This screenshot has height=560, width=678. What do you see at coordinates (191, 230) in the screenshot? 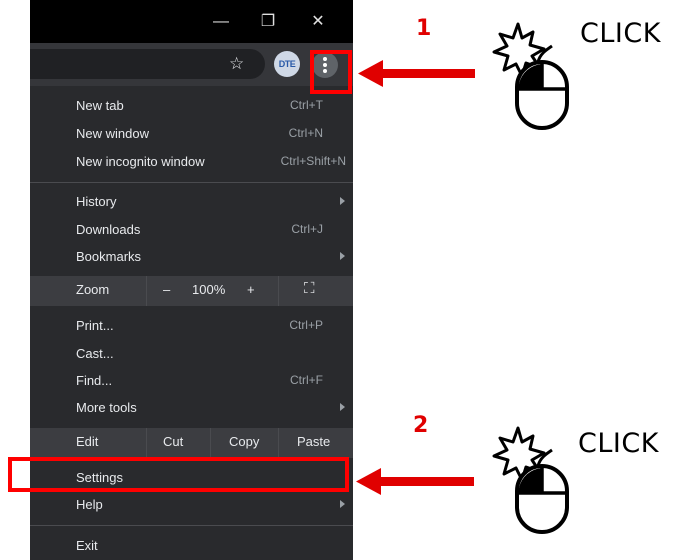
I see `menu-item-downloads: Downloads Ctrl+J` at bounding box center [191, 230].